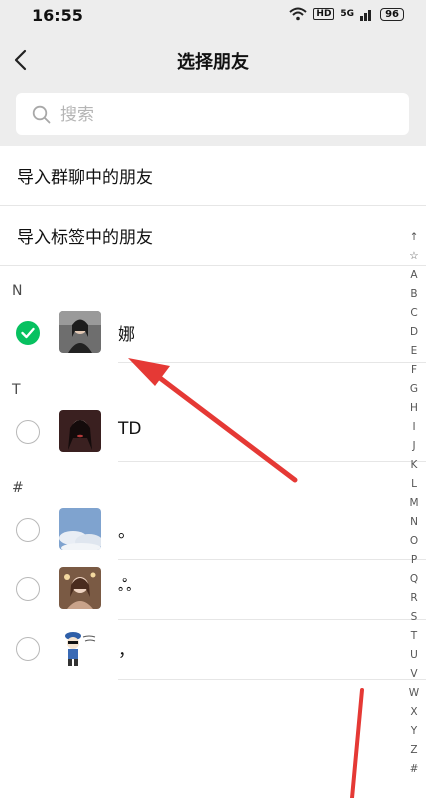 The height and width of the screenshot is (798, 426). I want to click on index-letter: F, so click(414, 370).